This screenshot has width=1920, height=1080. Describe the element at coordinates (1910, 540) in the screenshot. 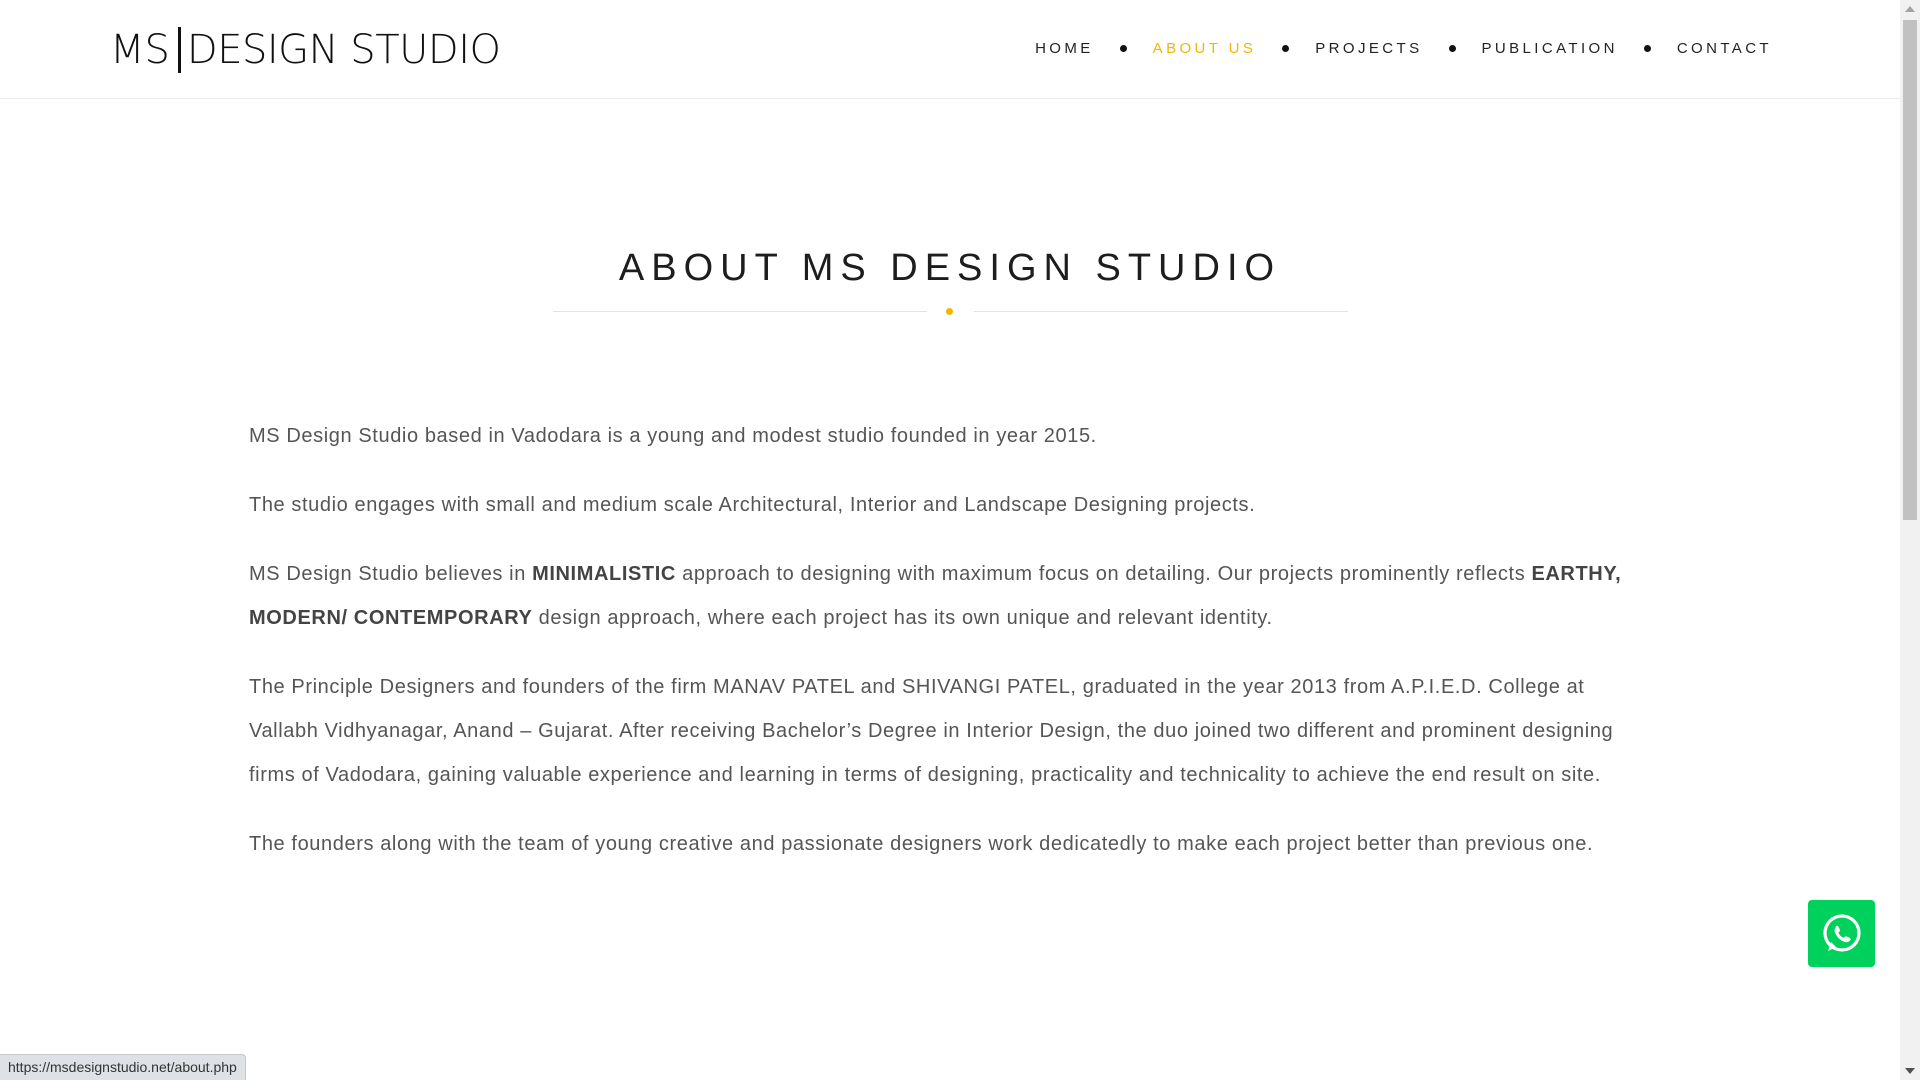

I see `page-scrollbar` at that location.